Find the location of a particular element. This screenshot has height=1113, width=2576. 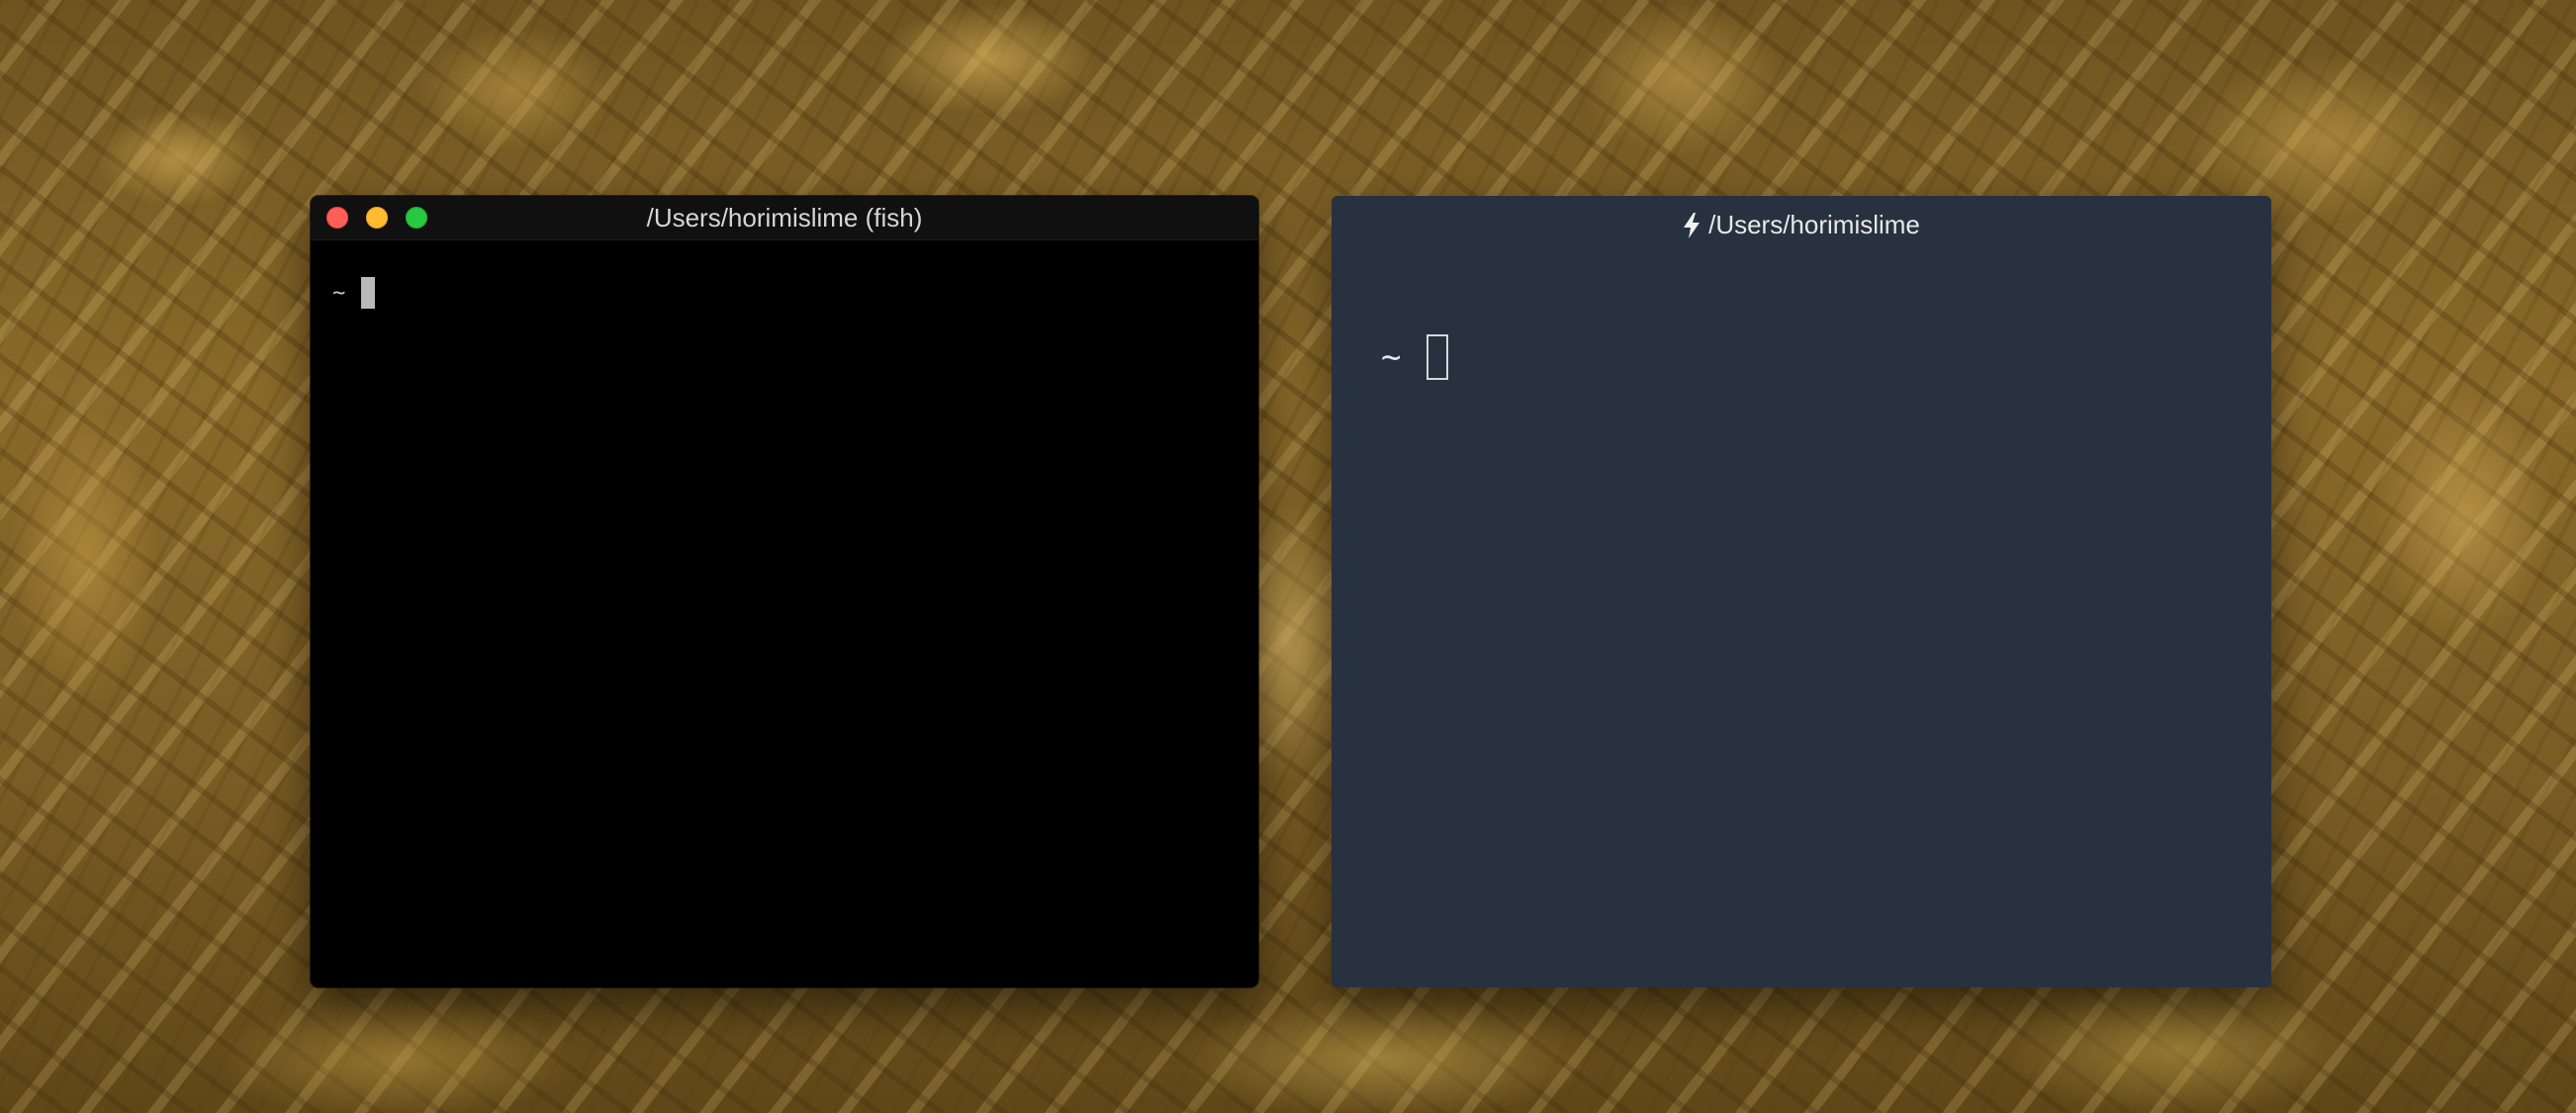

window-titlebar: /Users/horimislime is located at coordinates (1801, 229).